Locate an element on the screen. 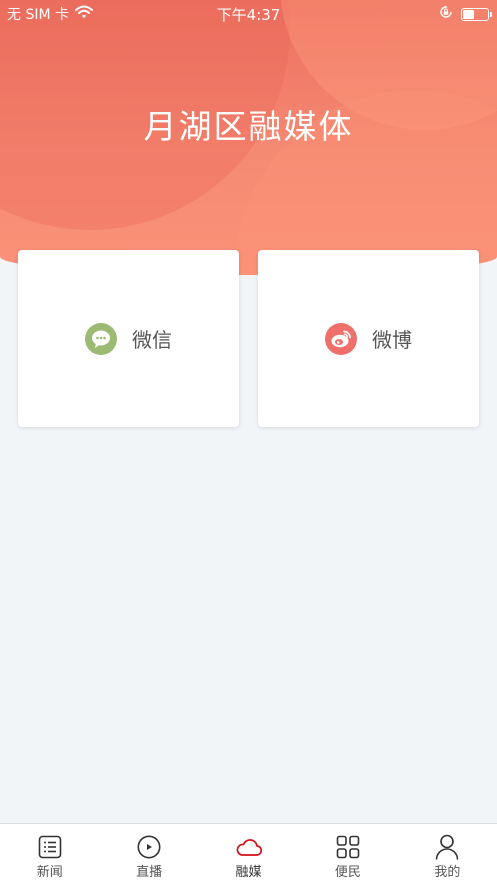  weibo-icon is located at coordinates (341, 338).